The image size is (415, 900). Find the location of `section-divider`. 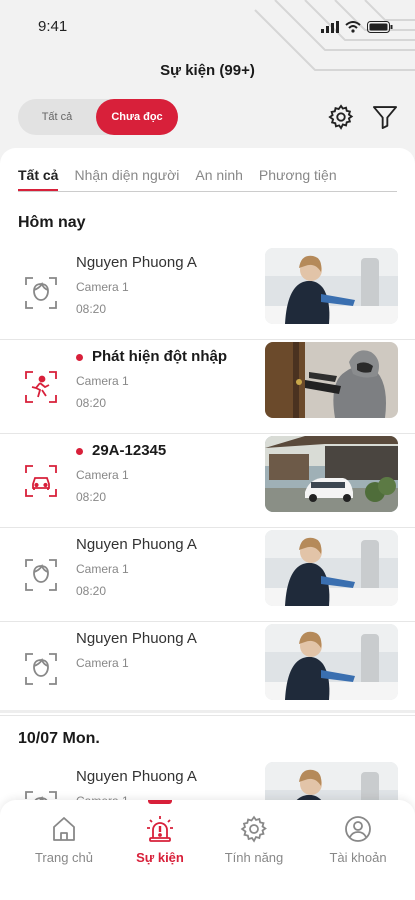

section-divider is located at coordinates (207, 711).